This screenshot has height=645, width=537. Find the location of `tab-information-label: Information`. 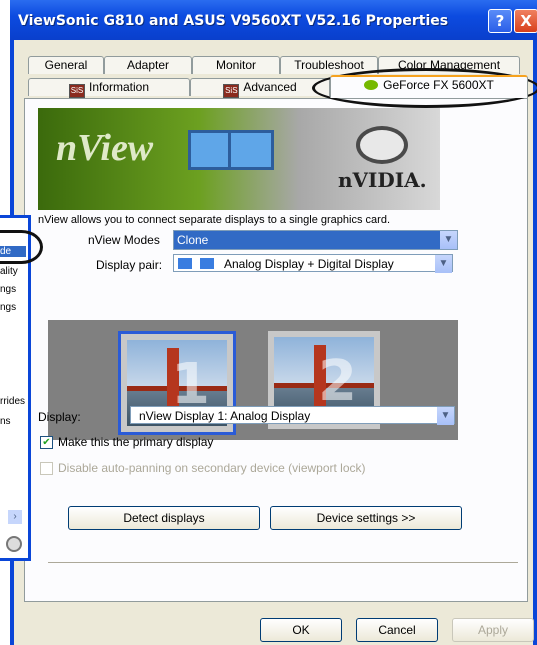

tab-information-label: Information is located at coordinates (119, 87).